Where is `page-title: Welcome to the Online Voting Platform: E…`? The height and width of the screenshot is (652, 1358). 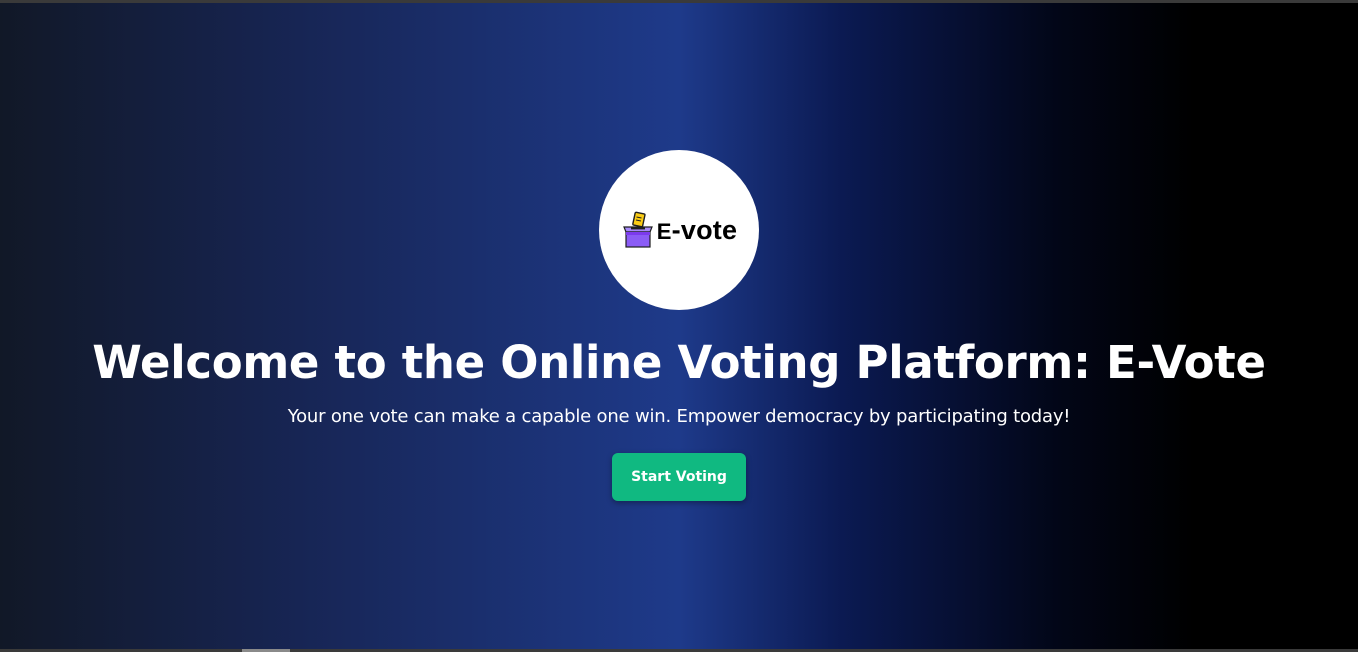
page-title: Welcome to the Online Voting Platform: E… is located at coordinates (679, 362).